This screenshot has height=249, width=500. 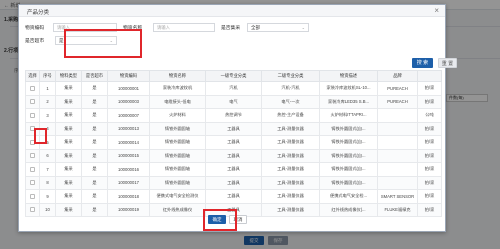 I want to click on cell-code: 100000016, so click(x=128, y=169).